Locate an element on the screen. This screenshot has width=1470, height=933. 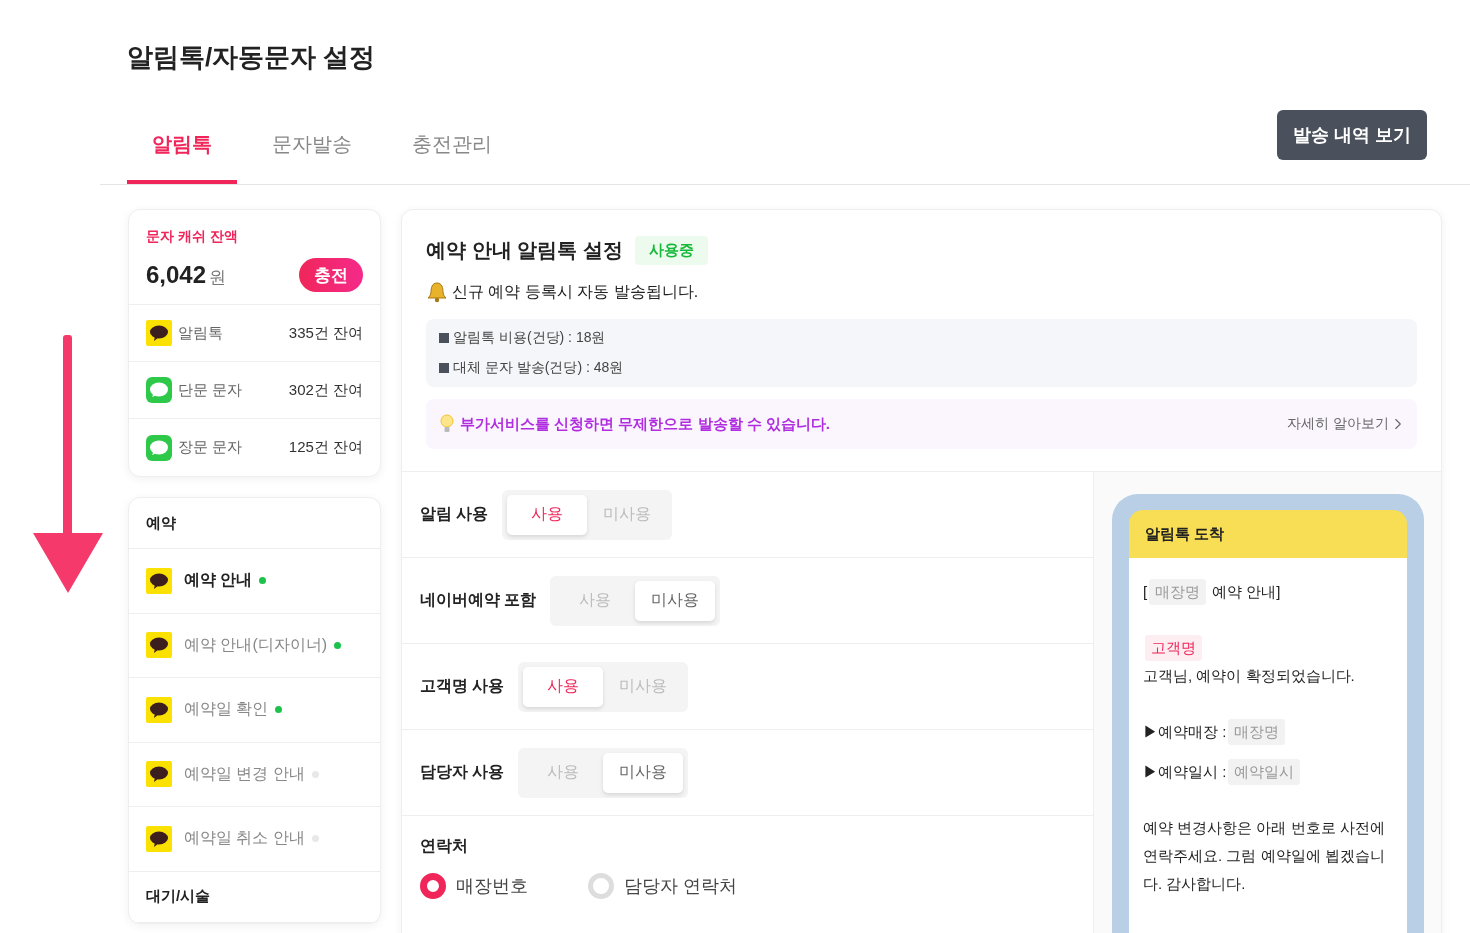
variable-chip: 고객명 is located at coordinates (1173, 648).